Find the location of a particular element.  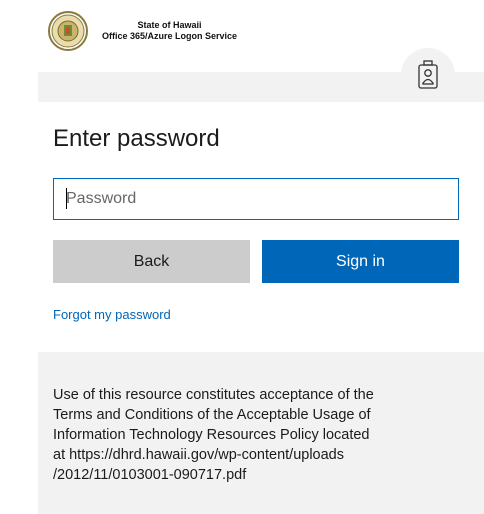

forgot-password-link: Forgot my password is located at coordinates (112, 314).